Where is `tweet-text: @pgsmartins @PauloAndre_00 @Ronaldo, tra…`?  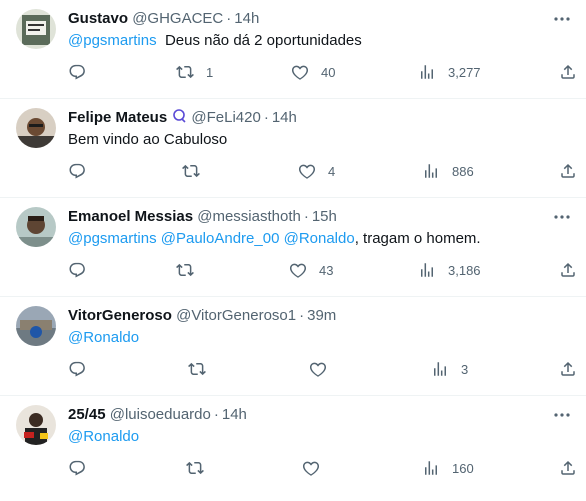 tweet-text: @pgsmartins @PauloAndre_00 @Ronaldo, tra… is located at coordinates (274, 239).